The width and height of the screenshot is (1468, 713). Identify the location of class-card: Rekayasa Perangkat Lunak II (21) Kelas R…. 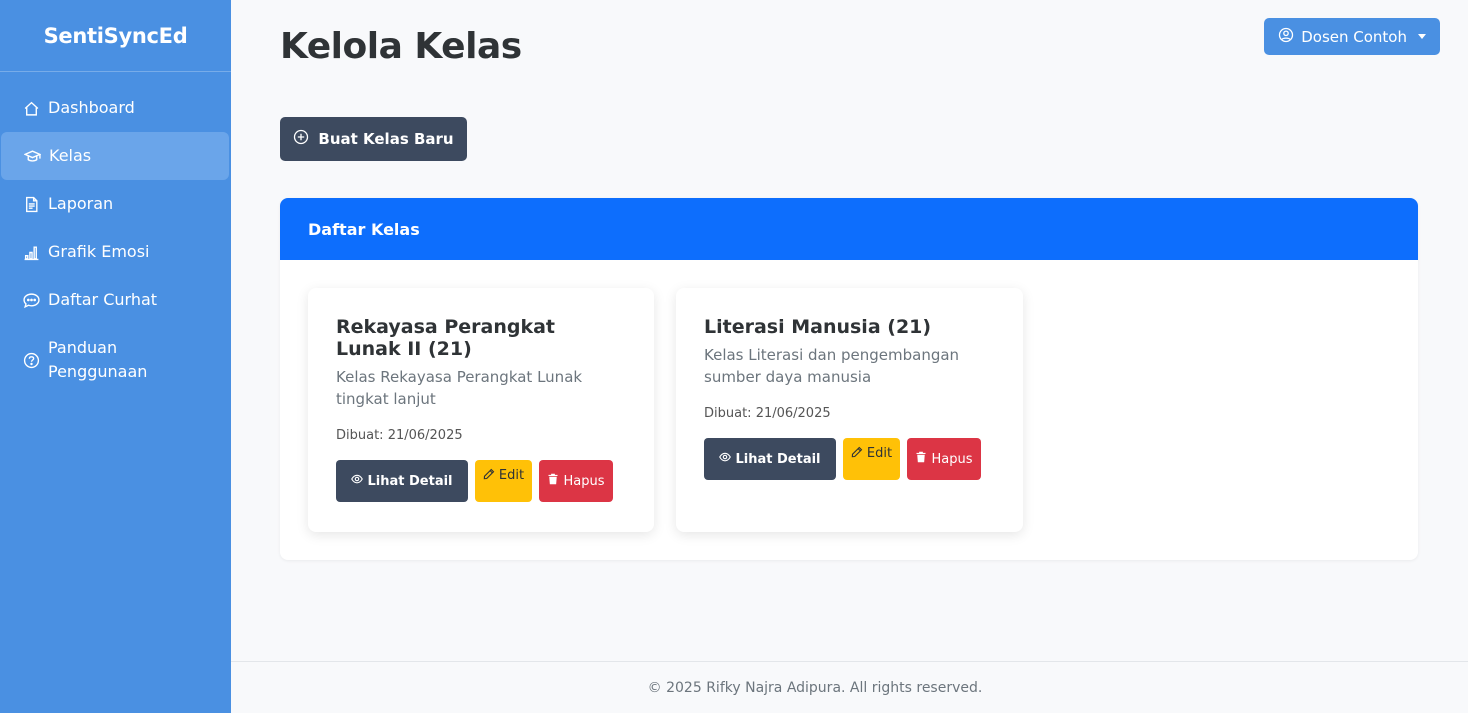
(481, 410).